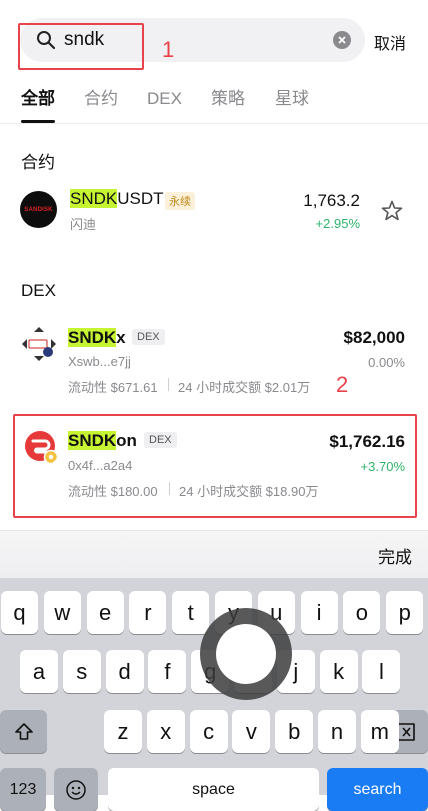 Image resolution: width=428 pixels, height=811 pixels. Describe the element at coordinates (167, 671) in the screenshot. I see `key-f: f` at that location.